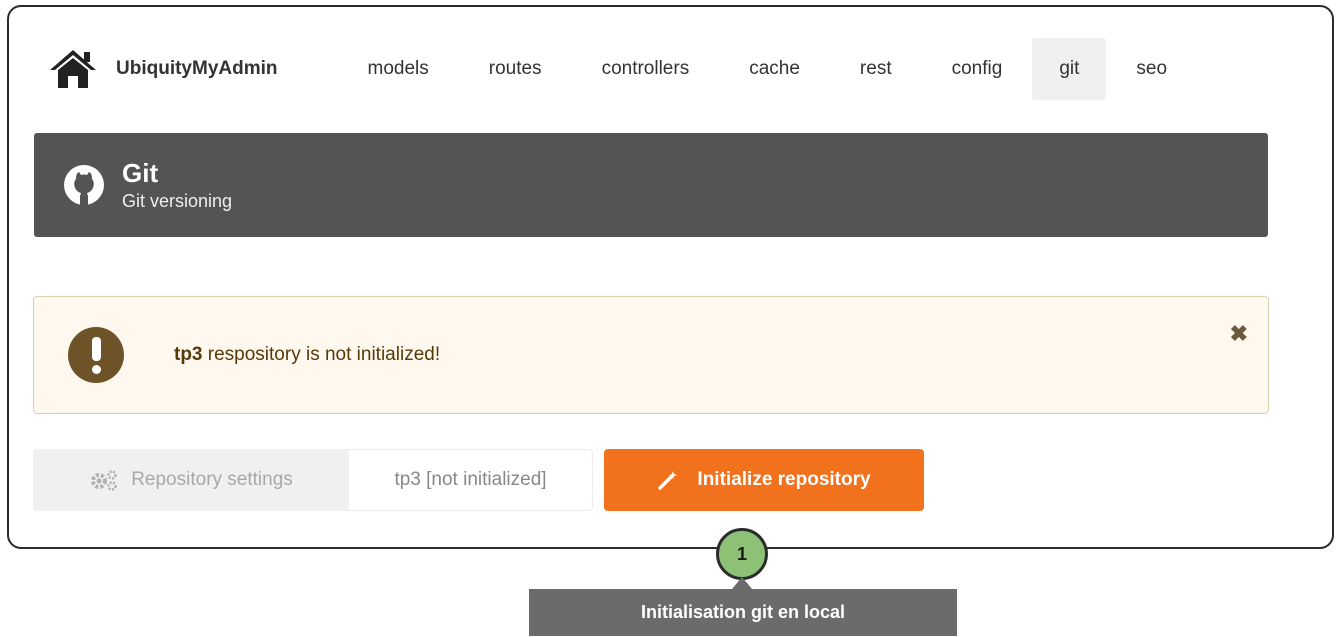 The image size is (1343, 637). I want to click on menu-item-controllers: controllers, so click(646, 69).